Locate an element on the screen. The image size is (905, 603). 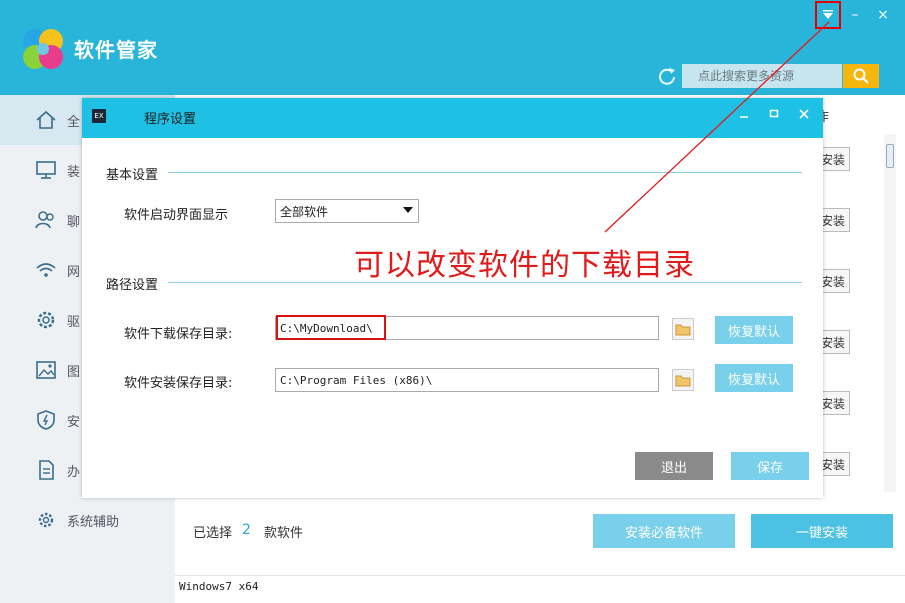
section-divider is located at coordinates (485, 172).